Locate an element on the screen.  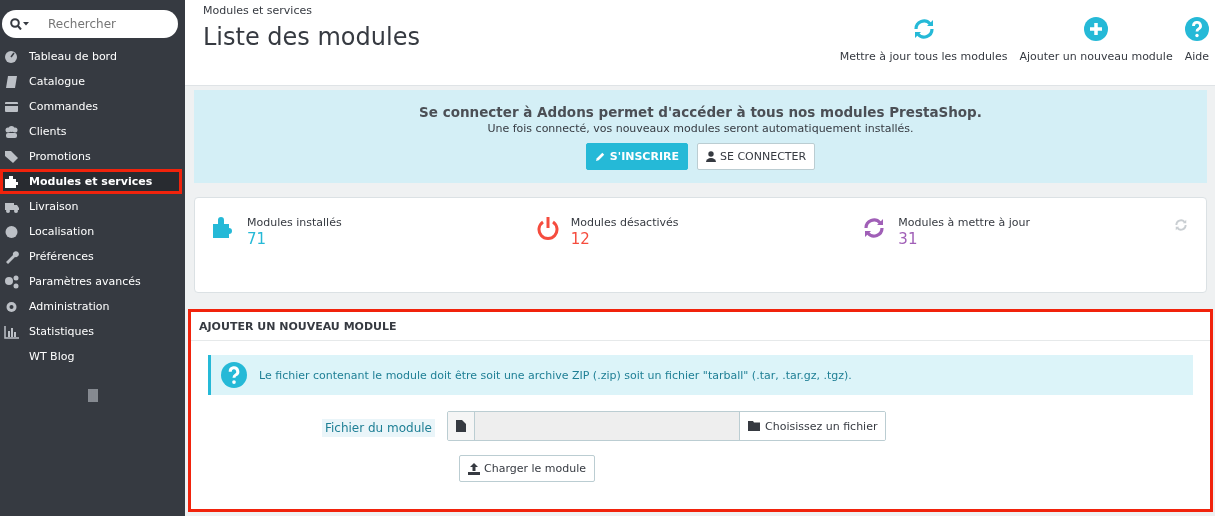
breadcrumb: Modules et services is located at coordinates (258, 10).